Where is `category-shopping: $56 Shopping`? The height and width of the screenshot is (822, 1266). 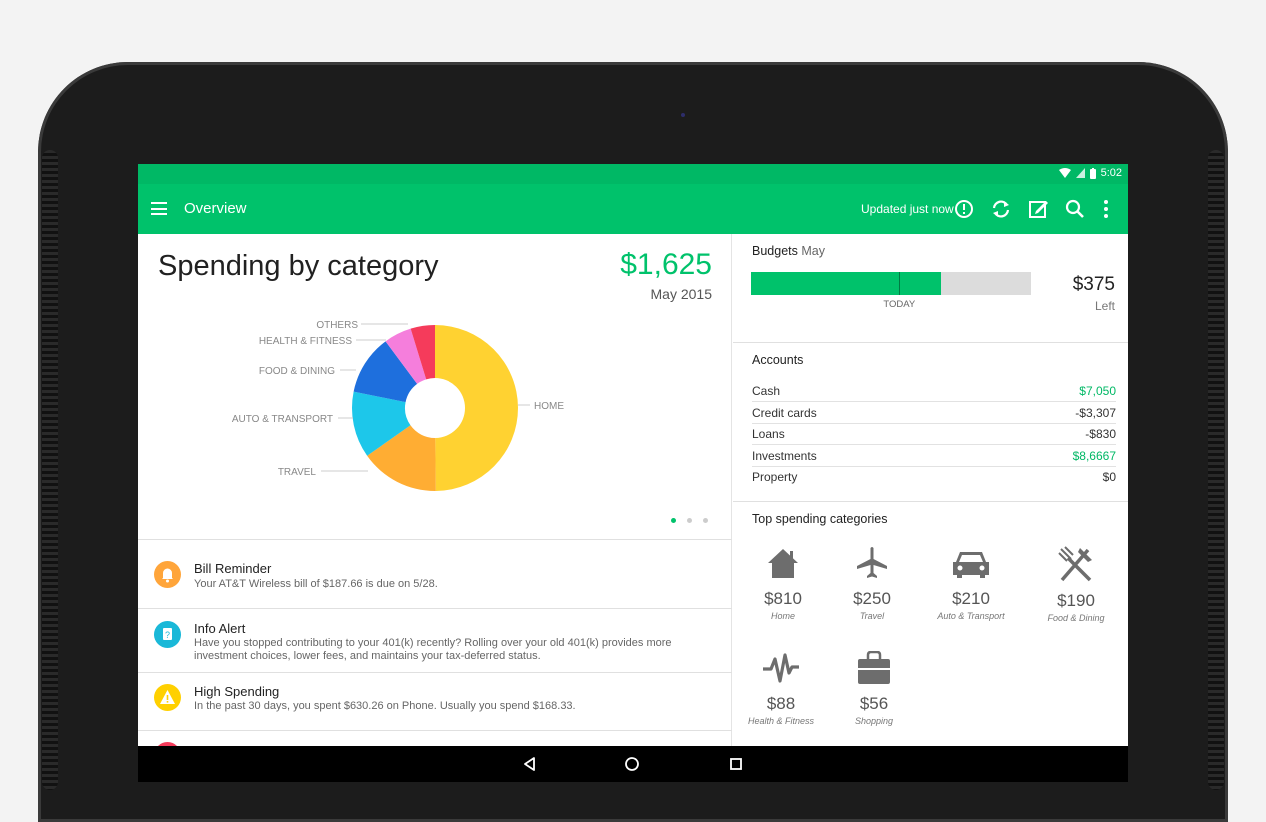 category-shopping: $56 Shopping is located at coordinates (874, 688).